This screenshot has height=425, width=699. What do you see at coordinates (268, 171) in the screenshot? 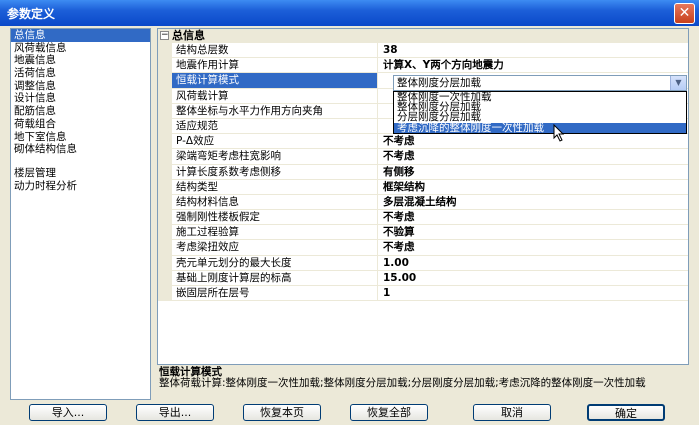
I see `property-name: 计算长度系数考虑侧移` at bounding box center [268, 171].